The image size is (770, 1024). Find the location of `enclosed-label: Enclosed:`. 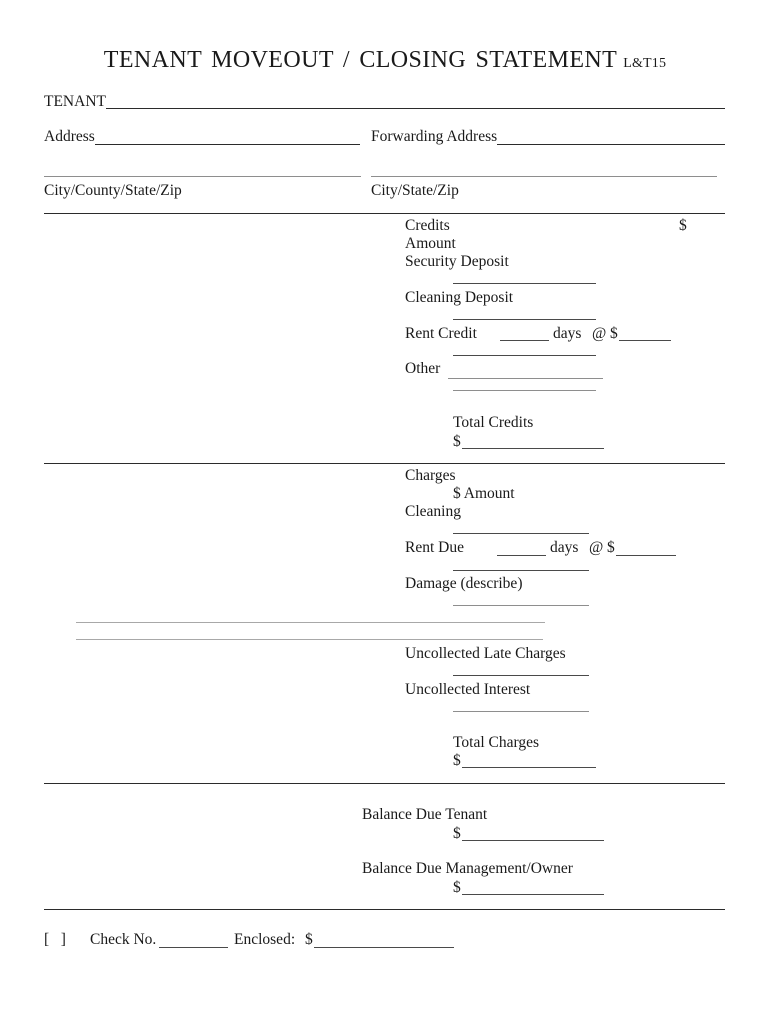

enclosed-label: Enclosed: is located at coordinates (265, 939).